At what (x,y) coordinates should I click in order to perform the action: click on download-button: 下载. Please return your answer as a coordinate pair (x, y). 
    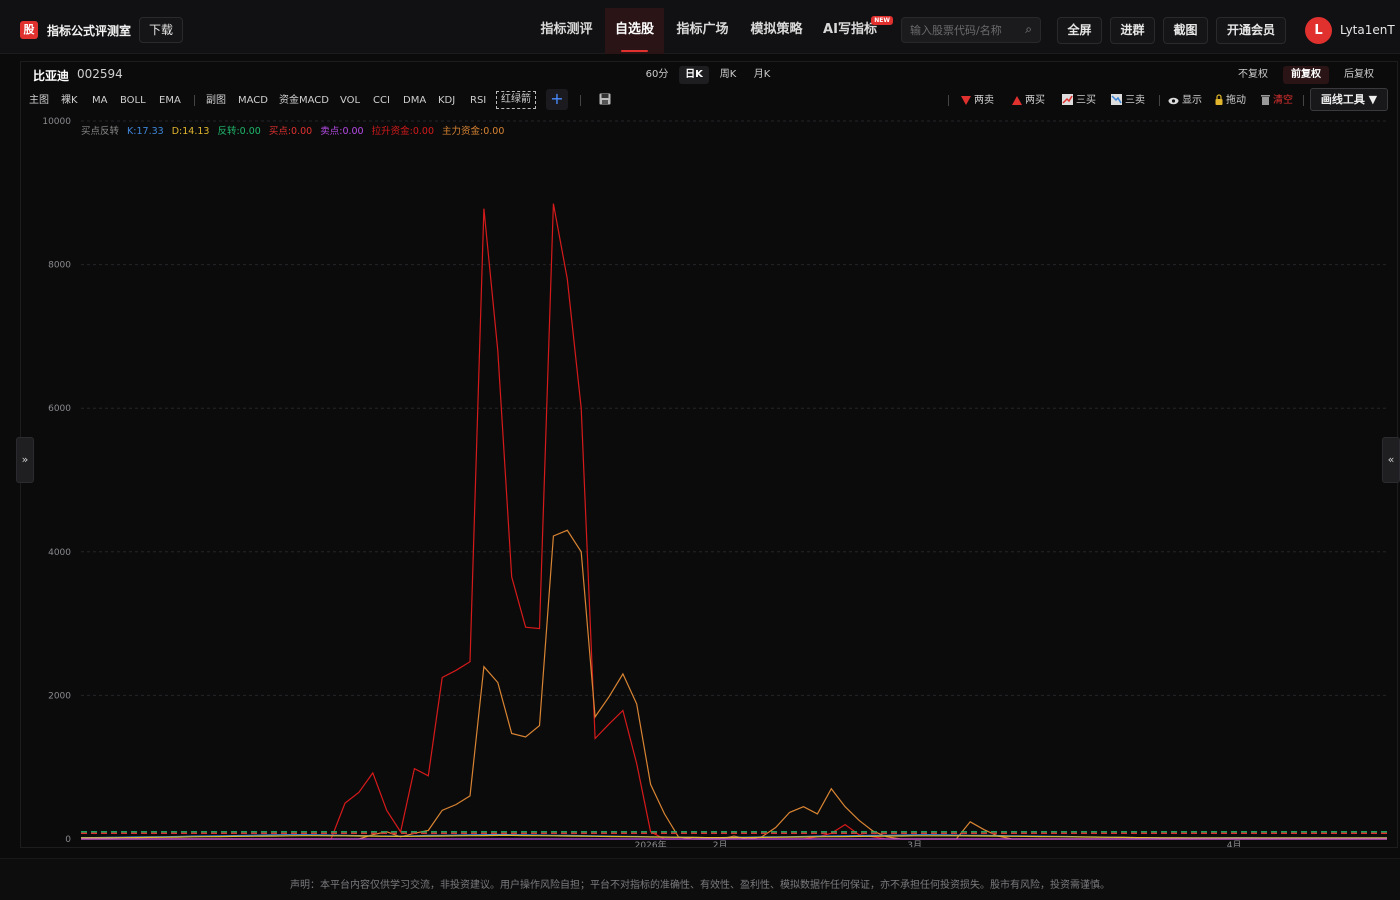
    Looking at the image, I should click on (161, 30).